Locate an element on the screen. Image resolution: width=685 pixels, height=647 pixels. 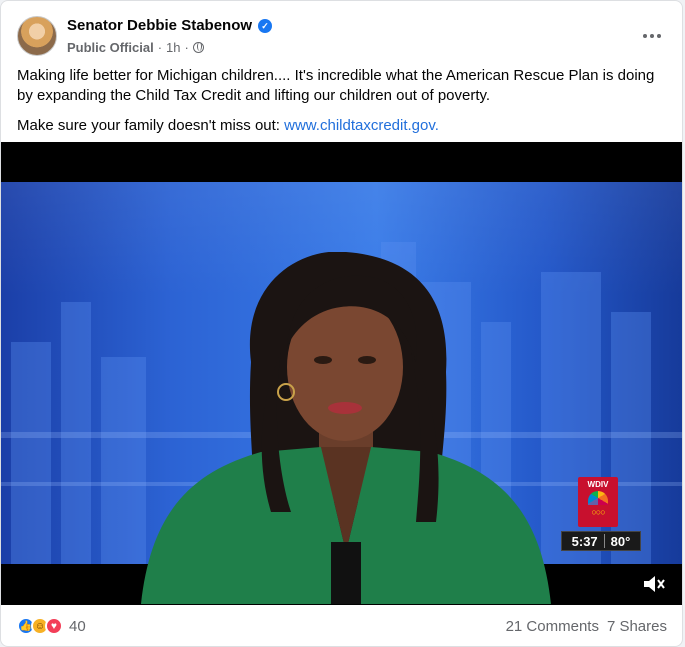
broadcast-temperature: 80° is located at coordinates (620, 541).